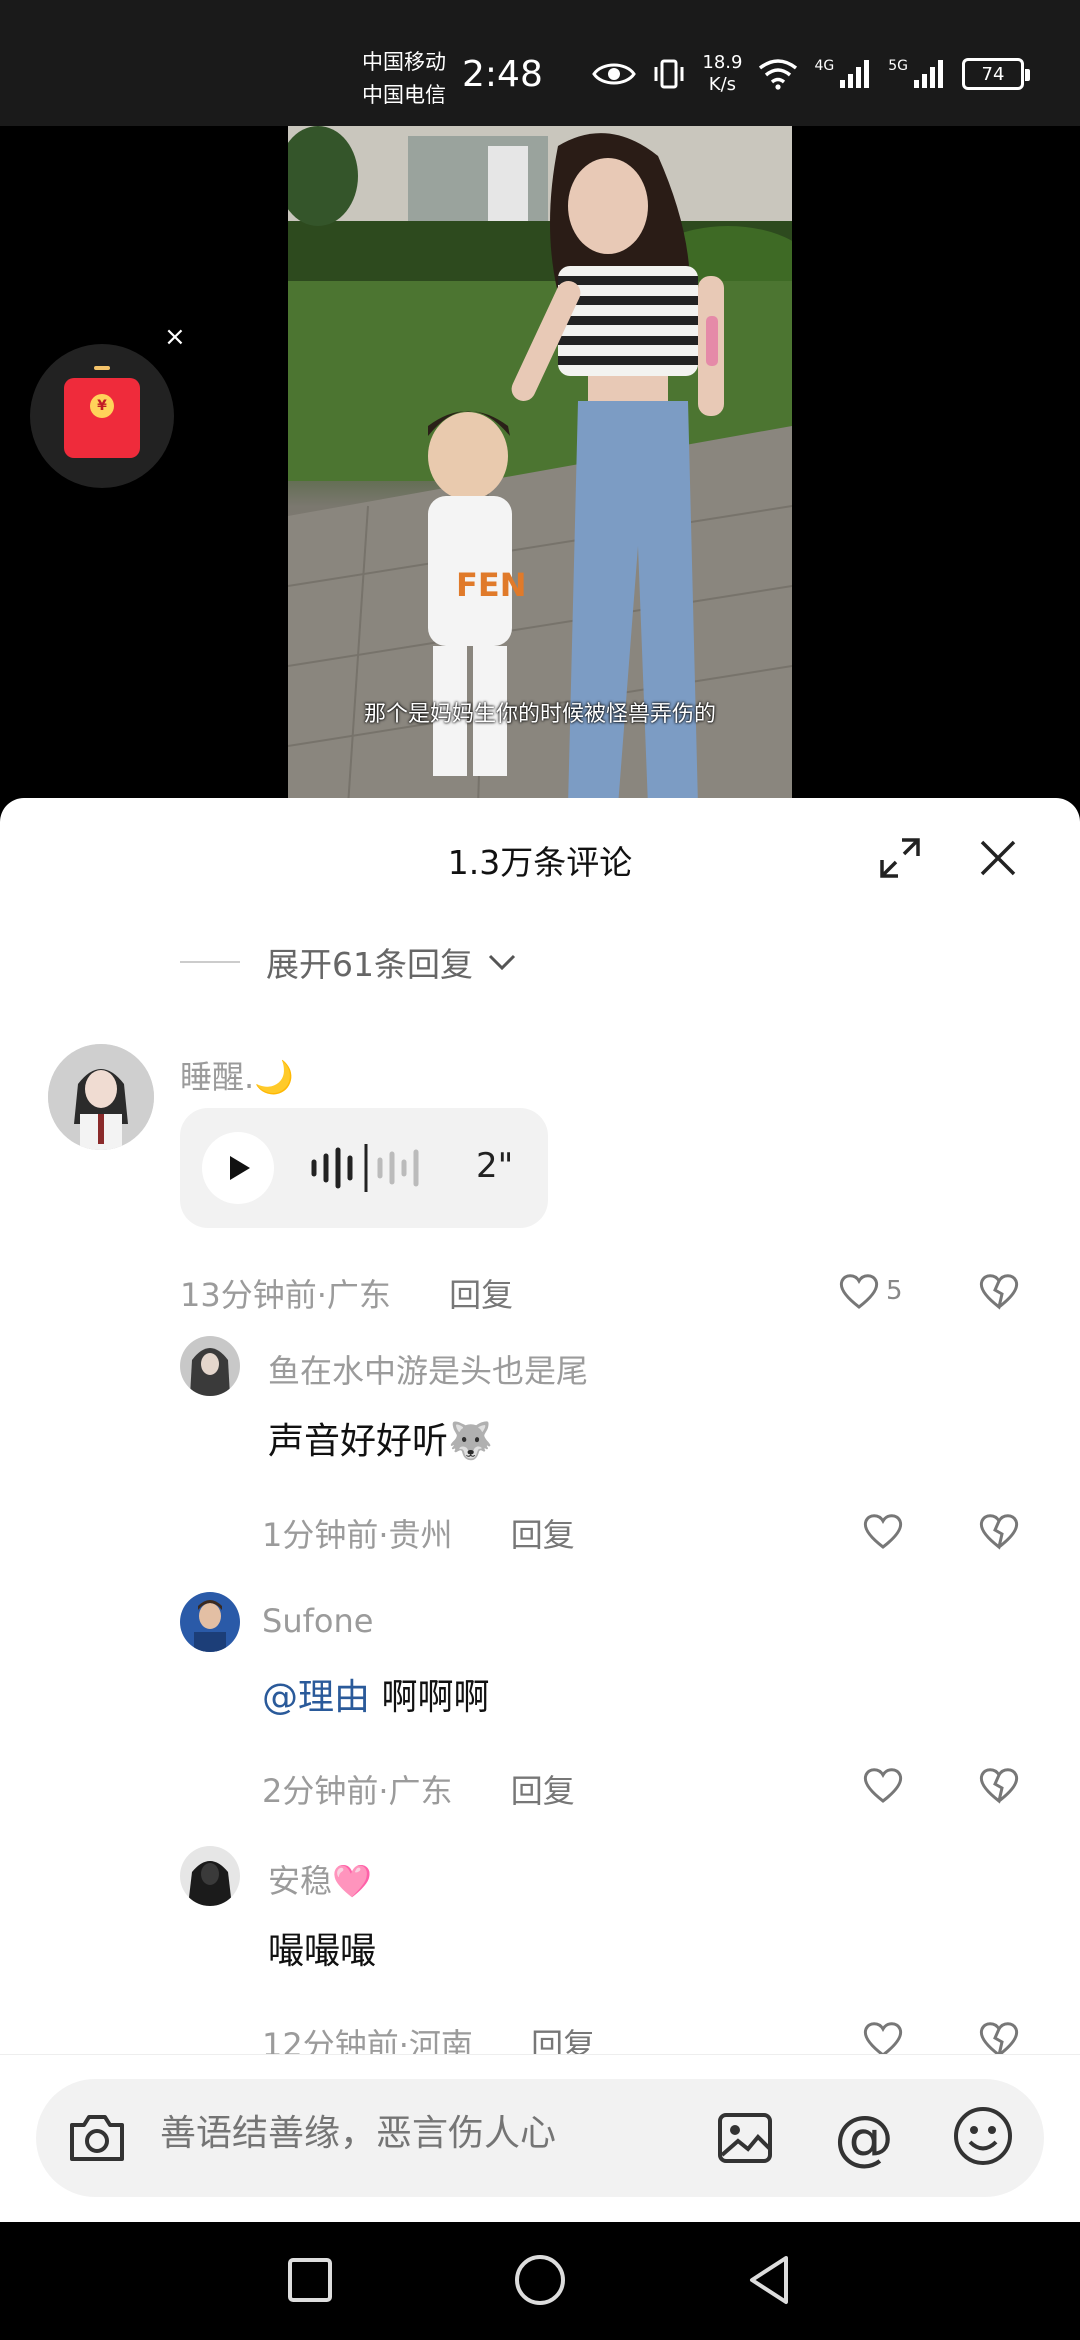 The height and width of the screenshot is (2340, 1080). What do you see at coordinates (983, 2136) in the screenshot?
I see `emoji-icon` at bounding box center [983, 2136].